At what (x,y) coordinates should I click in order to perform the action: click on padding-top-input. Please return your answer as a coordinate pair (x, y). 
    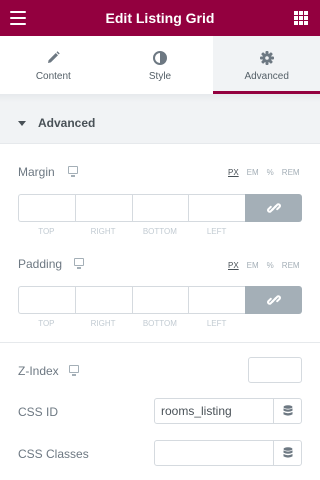
    Looking at the image, I should click on (46, 300).